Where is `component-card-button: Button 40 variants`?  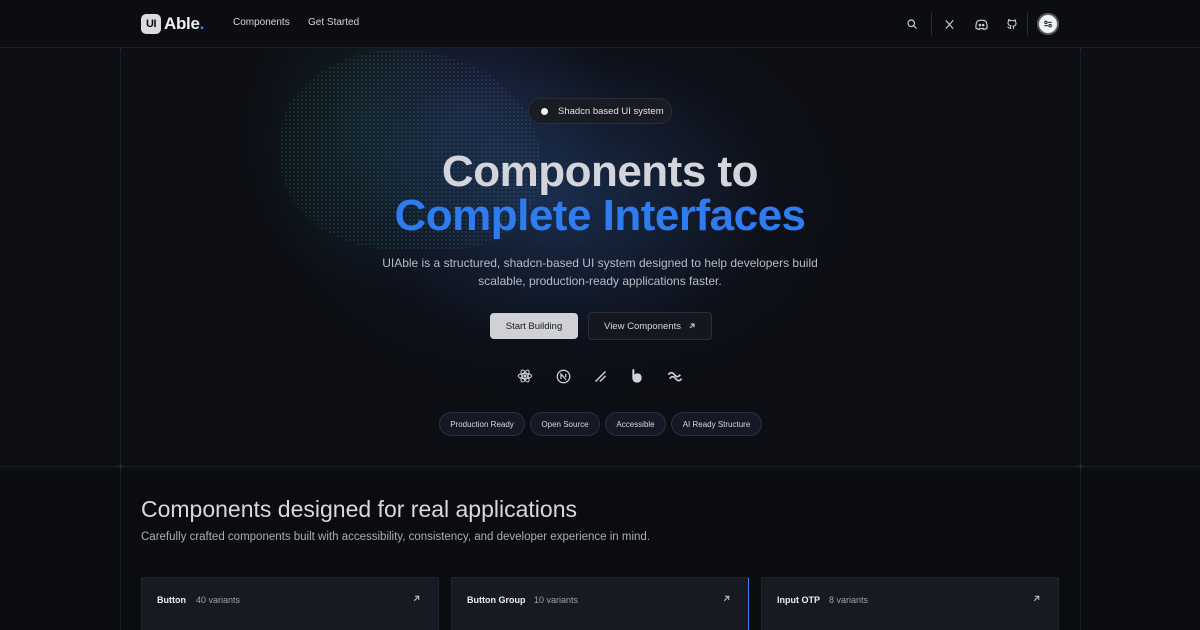 component-card-button: Button 40 variants is located at coordinates (290, 603).